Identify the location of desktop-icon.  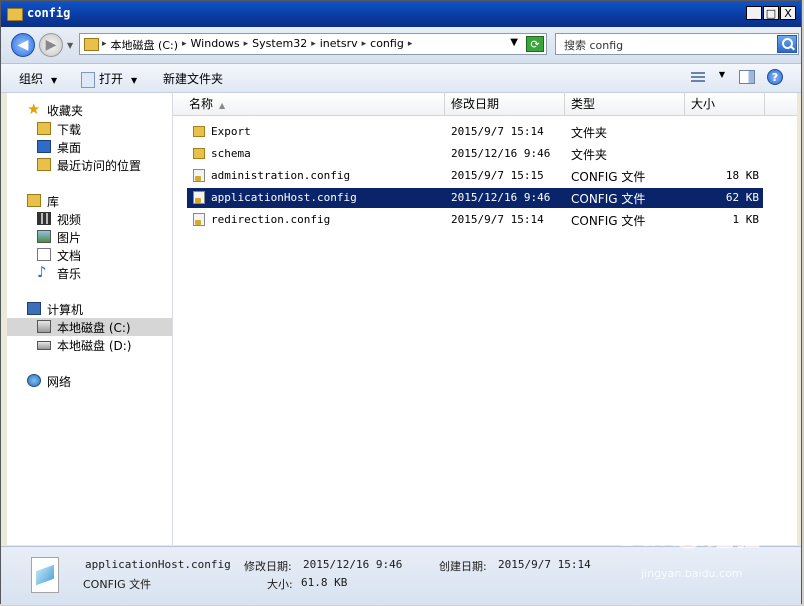
(44, 146).